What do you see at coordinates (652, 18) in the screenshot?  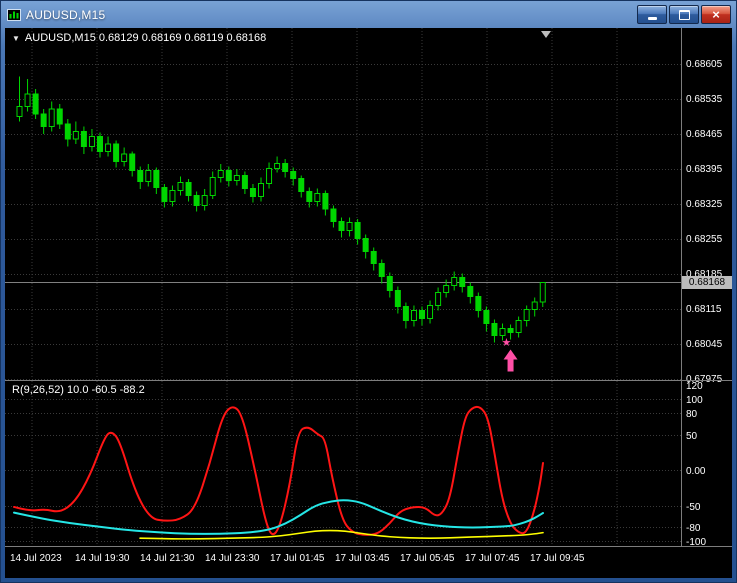 I see `minimize-icon` at bounding box center [652, 18].